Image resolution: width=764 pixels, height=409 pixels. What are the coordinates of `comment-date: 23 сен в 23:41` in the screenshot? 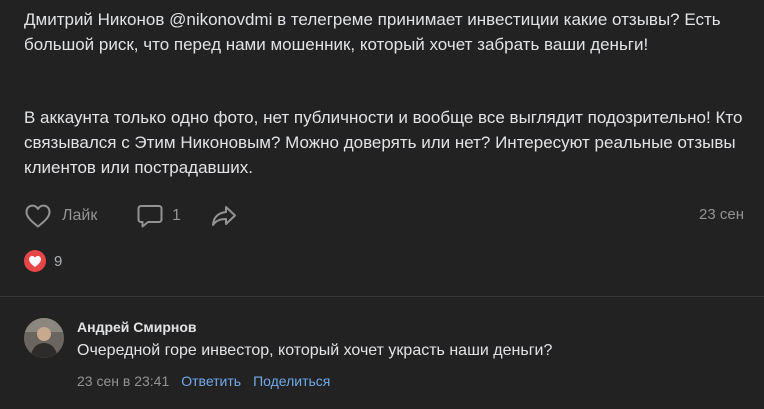 It's located at (123, 381).